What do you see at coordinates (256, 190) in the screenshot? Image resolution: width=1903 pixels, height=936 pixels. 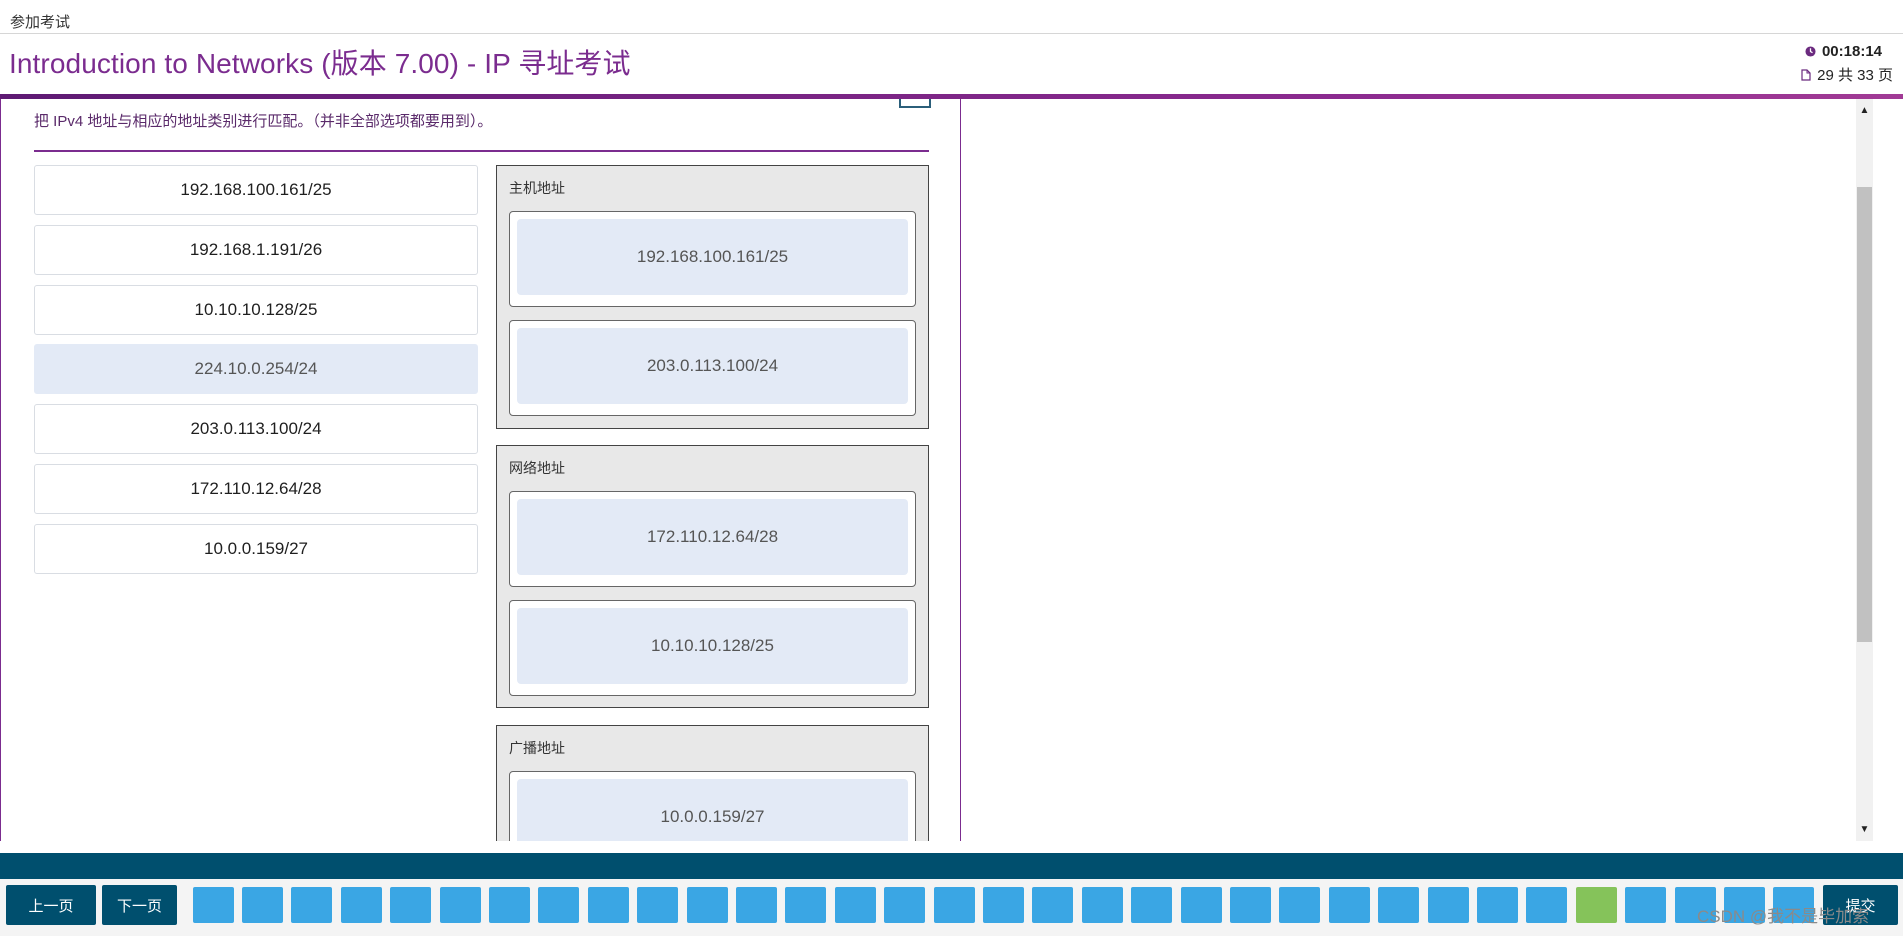 I see `drag-option: 192.168.100.161/25` at bounding box center [256, 190].